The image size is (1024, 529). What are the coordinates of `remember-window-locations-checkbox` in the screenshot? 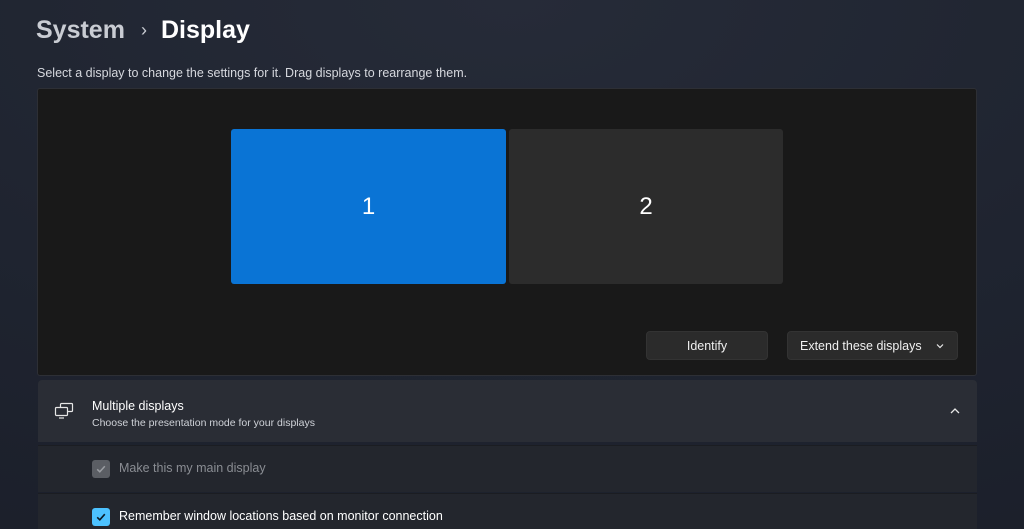 It's located at (101, 517).